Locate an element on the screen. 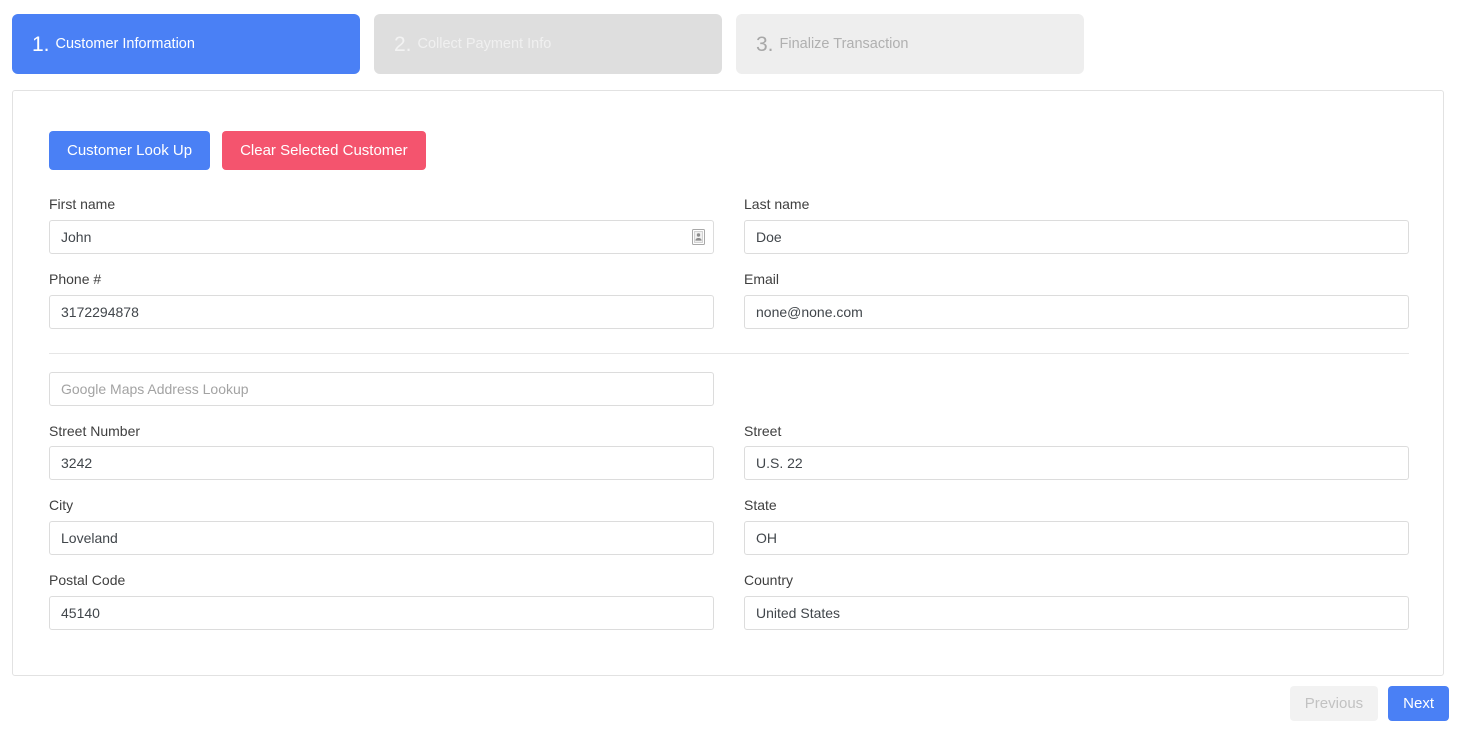 The width and height of the screenshot is (1461, 729). wizard-step-finalize-transaction: 3. Finalize Transaction is located at coordinates (910, 44).